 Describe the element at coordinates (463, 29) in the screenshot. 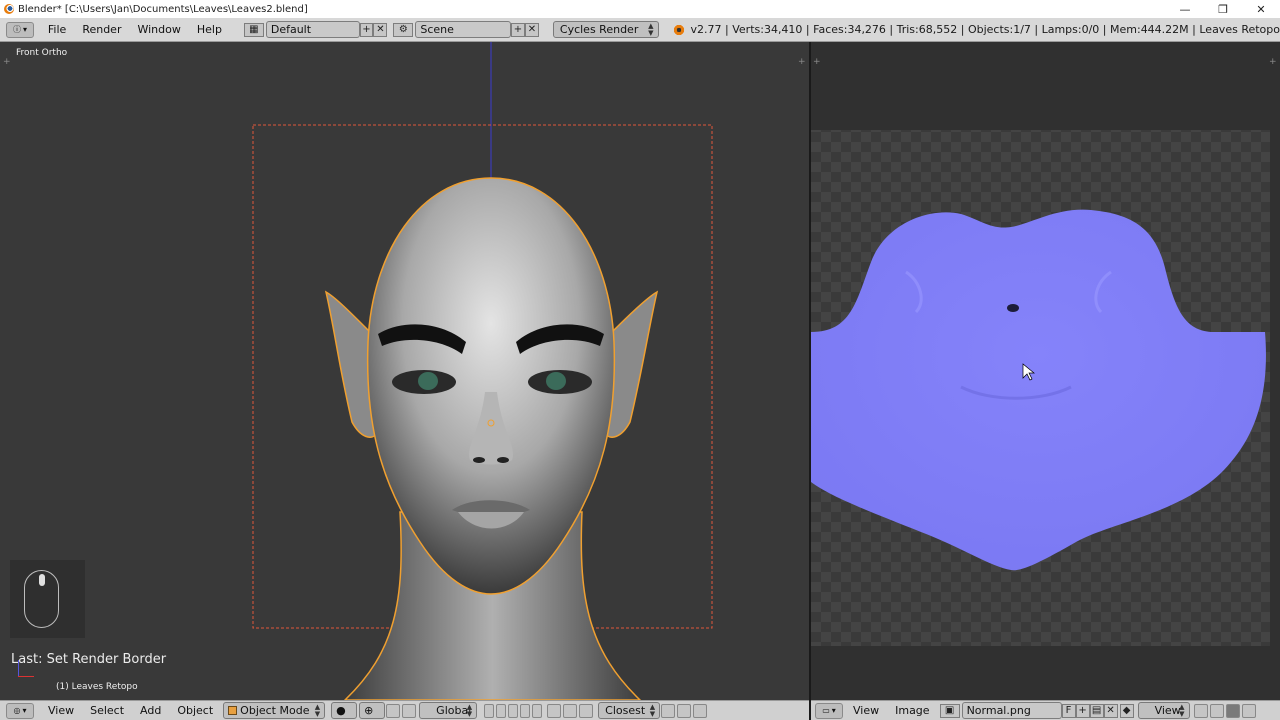

I see `scene-field: Scene` at that location.